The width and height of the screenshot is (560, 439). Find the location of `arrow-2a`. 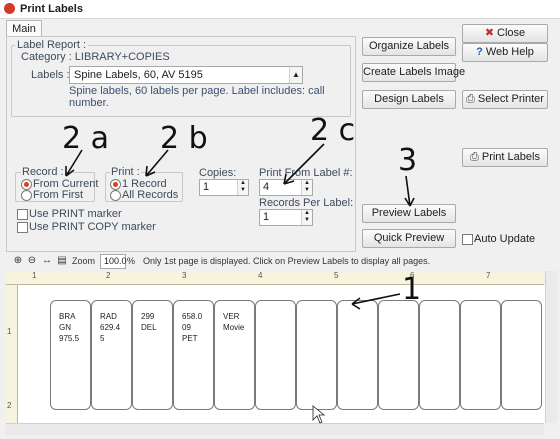

arrow-2a is located at coordinates (74, 163).